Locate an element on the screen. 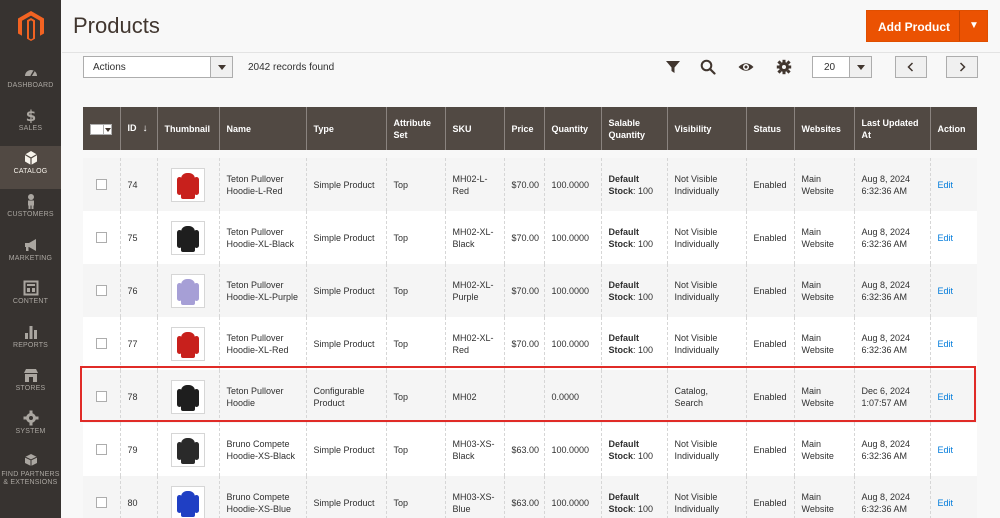 The height and width of the screenshot is (518, 1000). cell-id: 74 is located at coordinates (138, 184).